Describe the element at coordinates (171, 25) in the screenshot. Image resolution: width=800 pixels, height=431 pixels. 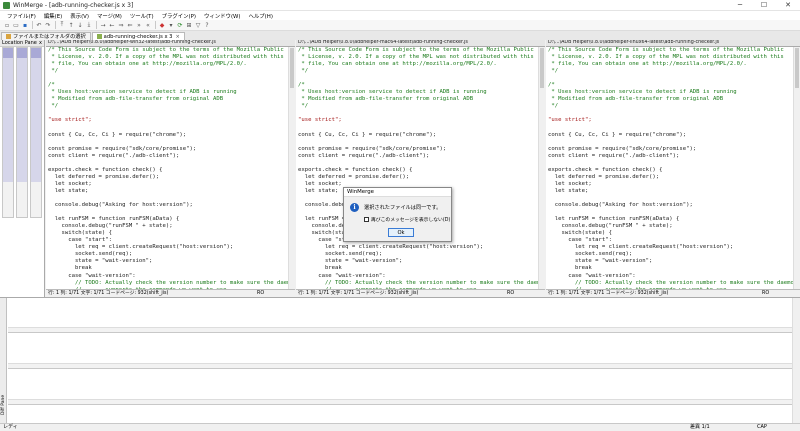
I see `dropdown-arrow-icon: ▾` at that location.